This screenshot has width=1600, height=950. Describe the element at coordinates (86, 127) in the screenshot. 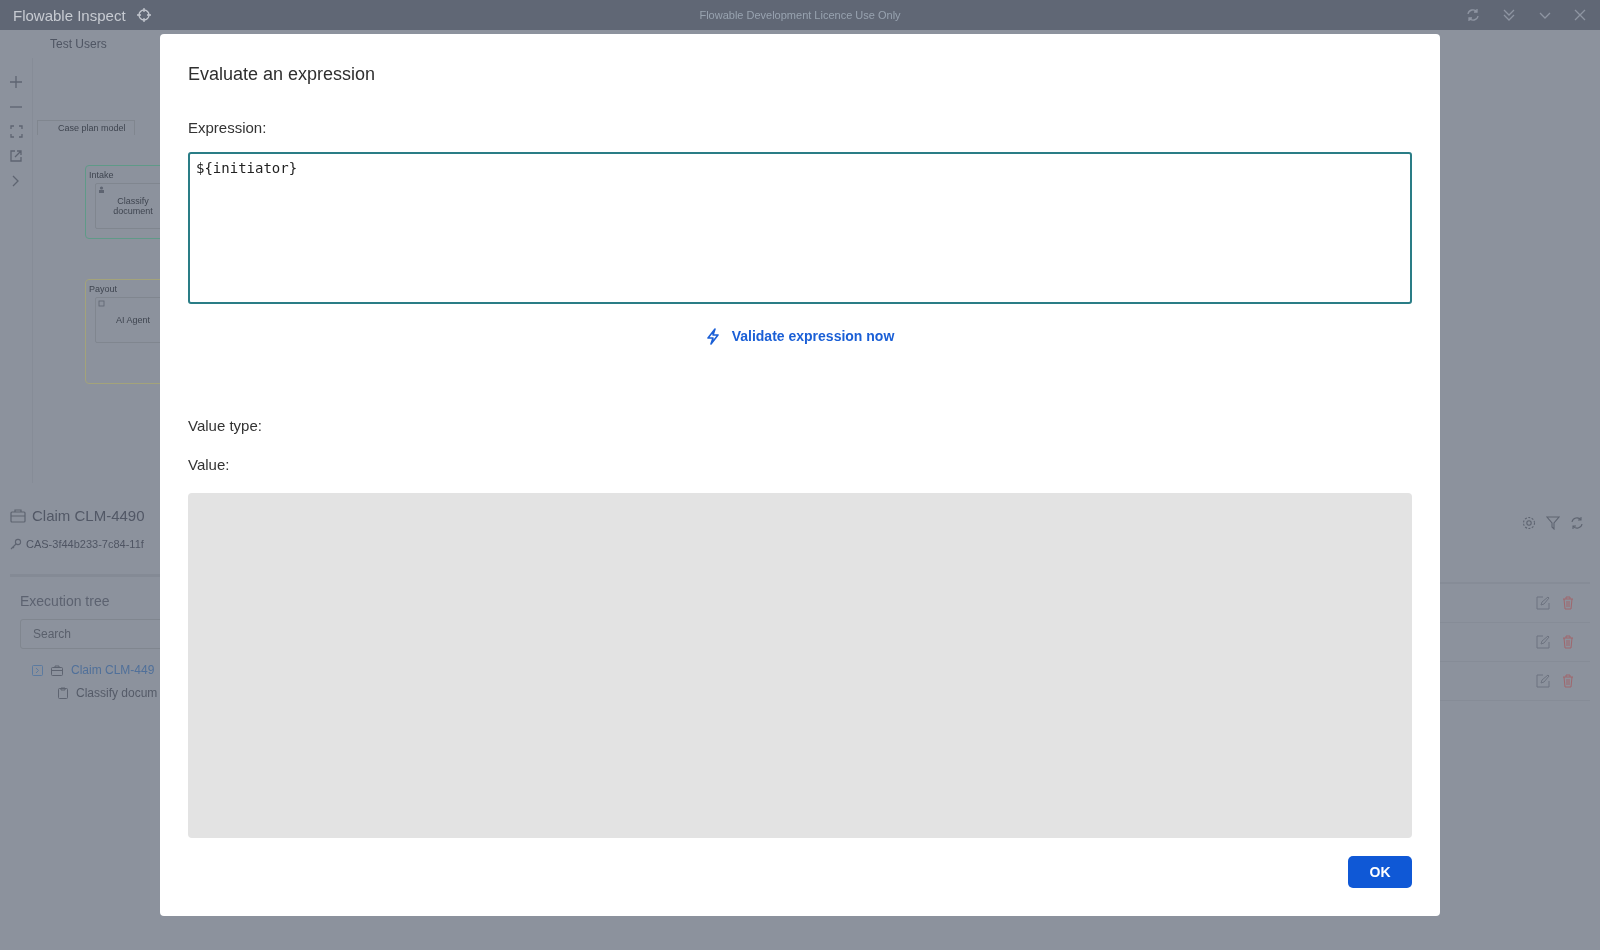

I see `case-plan-label: Case plan model` at that location.